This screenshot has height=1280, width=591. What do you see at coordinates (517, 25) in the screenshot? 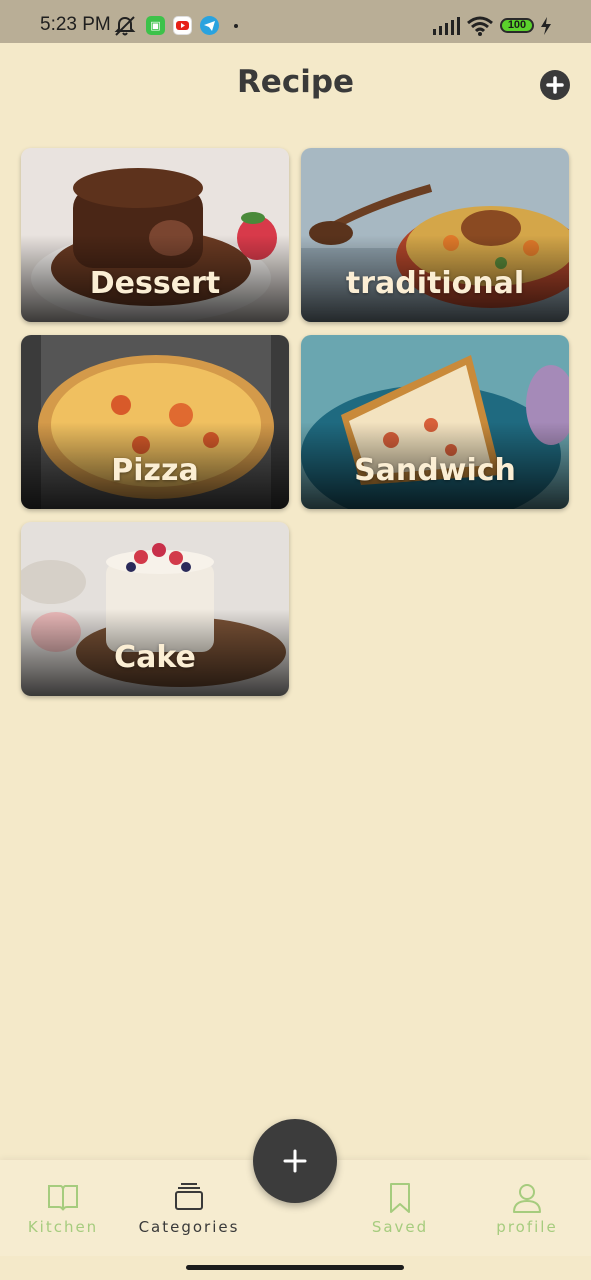
I see `battery-icon: 100` at bounding box center [517, 25].